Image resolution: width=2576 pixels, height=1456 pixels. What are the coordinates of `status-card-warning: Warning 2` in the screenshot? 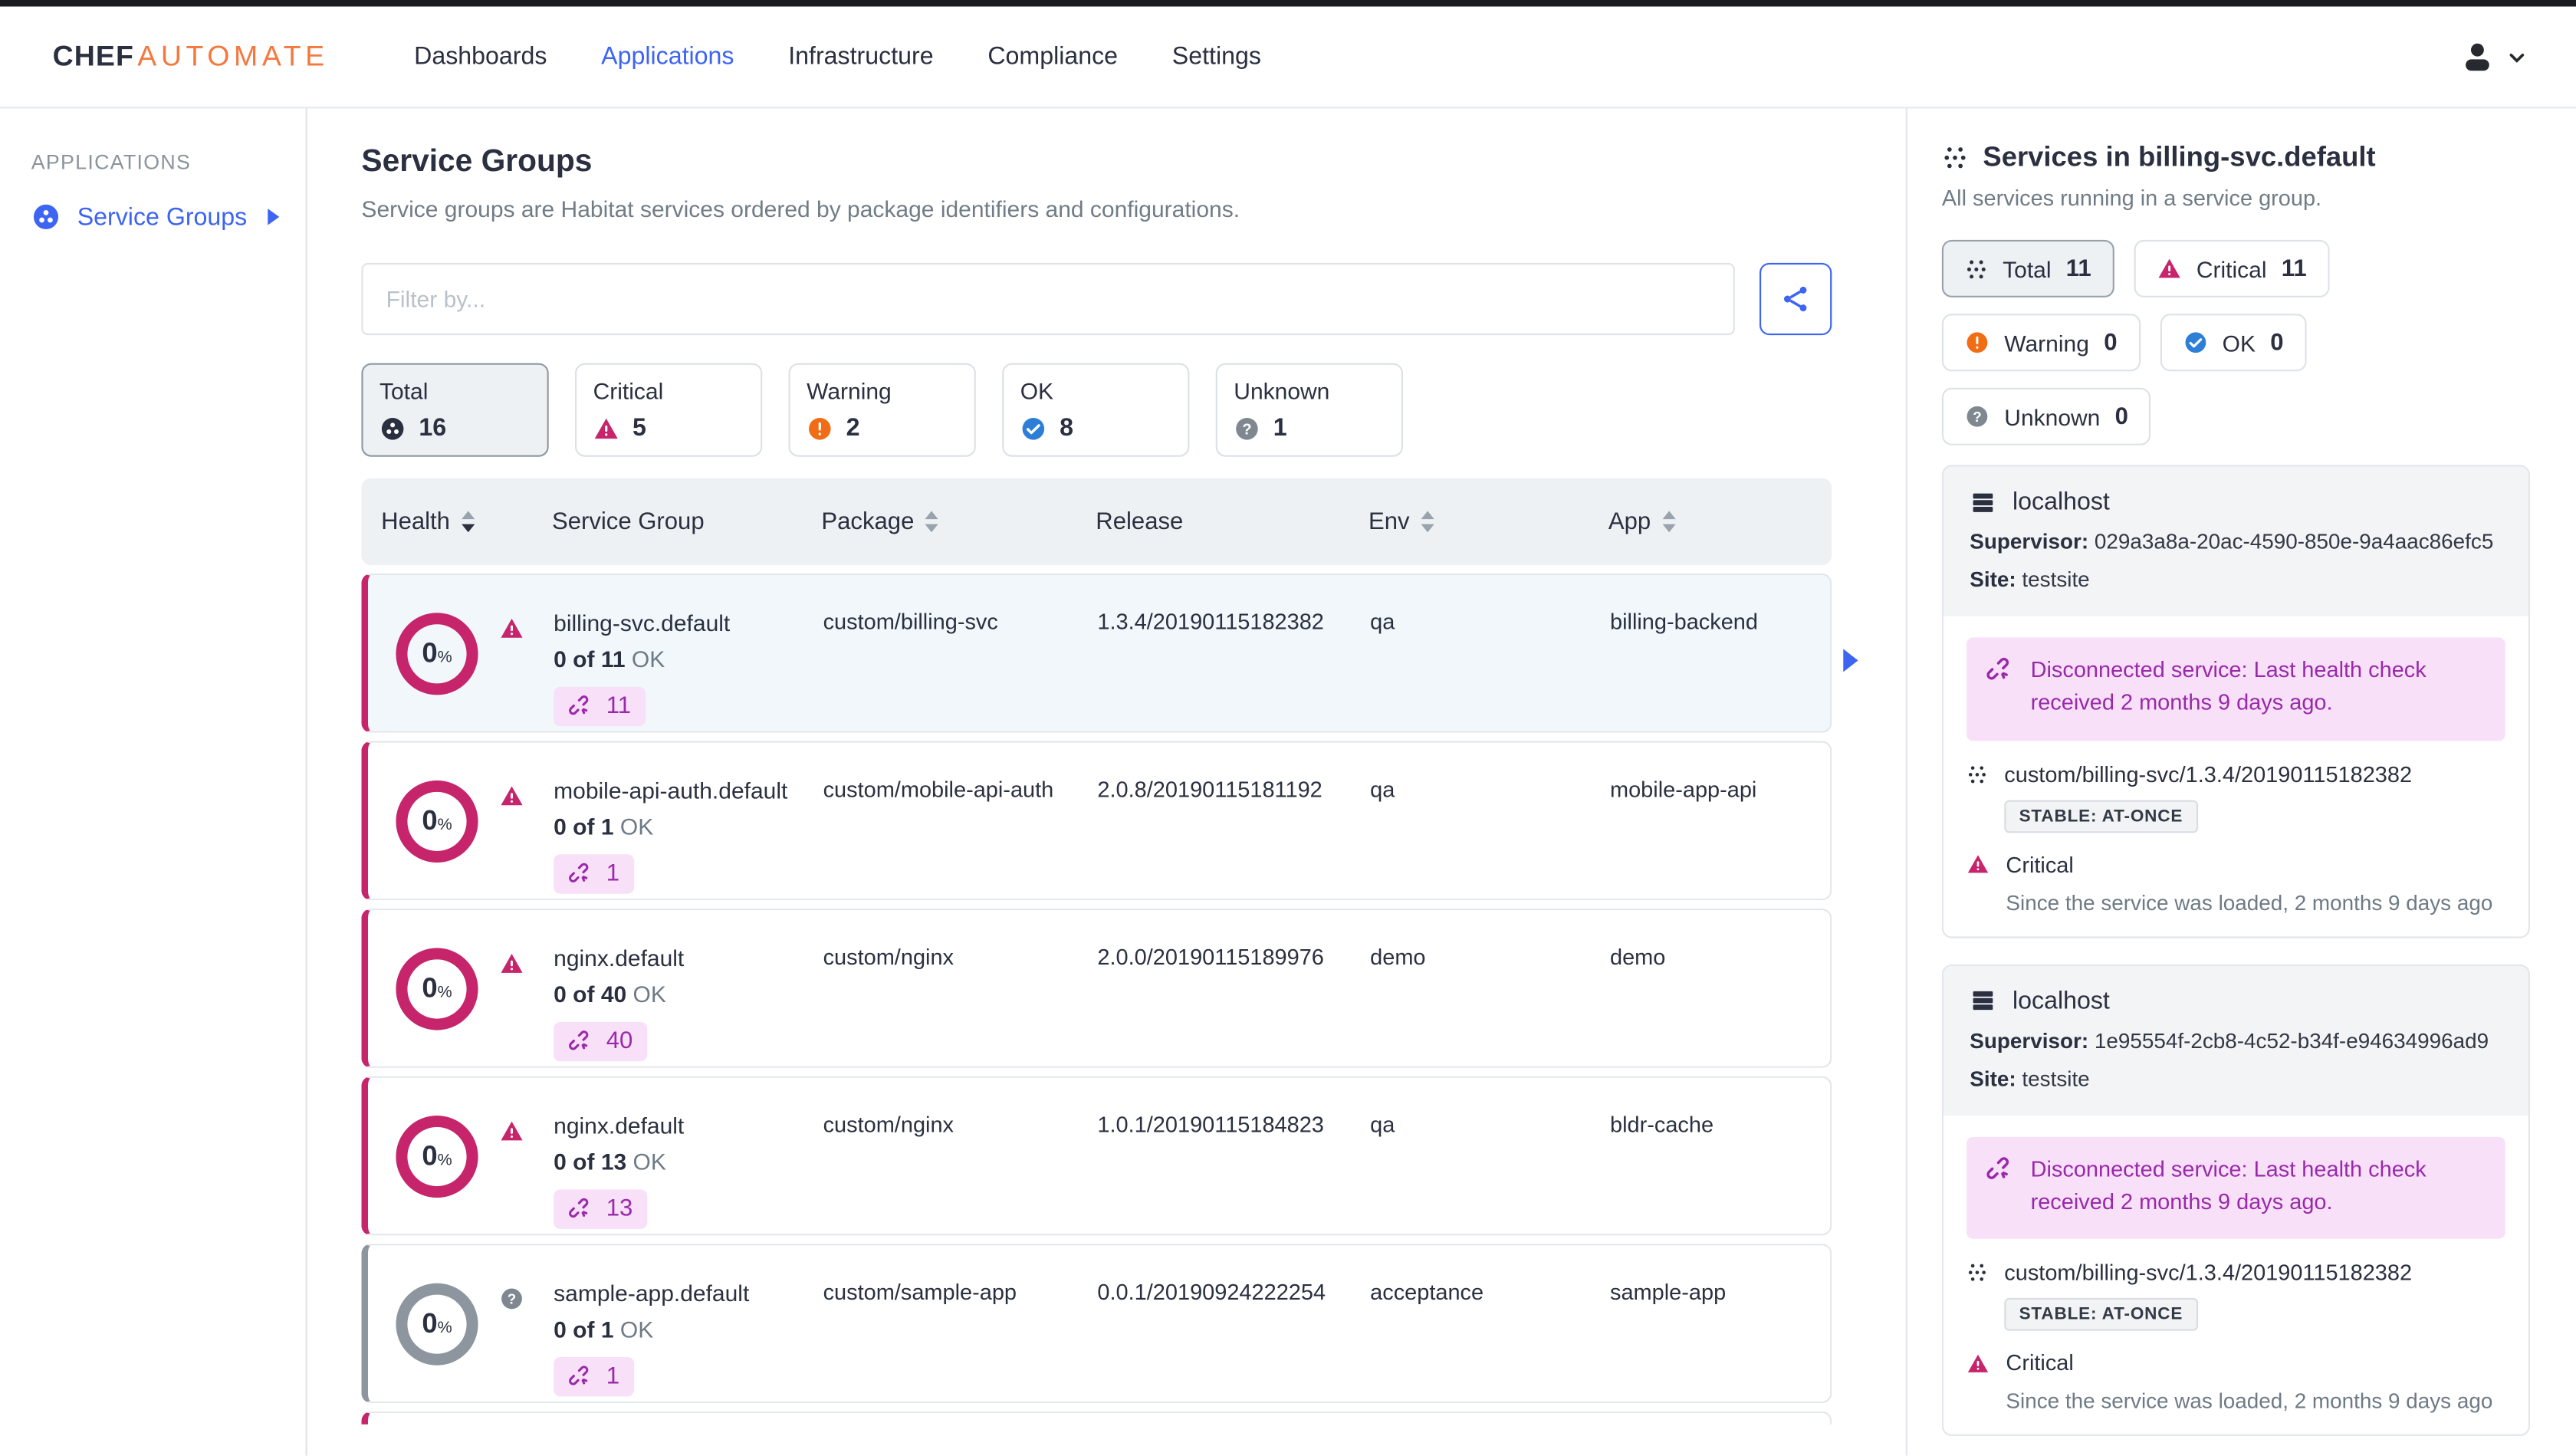 It's located at (882, 410).